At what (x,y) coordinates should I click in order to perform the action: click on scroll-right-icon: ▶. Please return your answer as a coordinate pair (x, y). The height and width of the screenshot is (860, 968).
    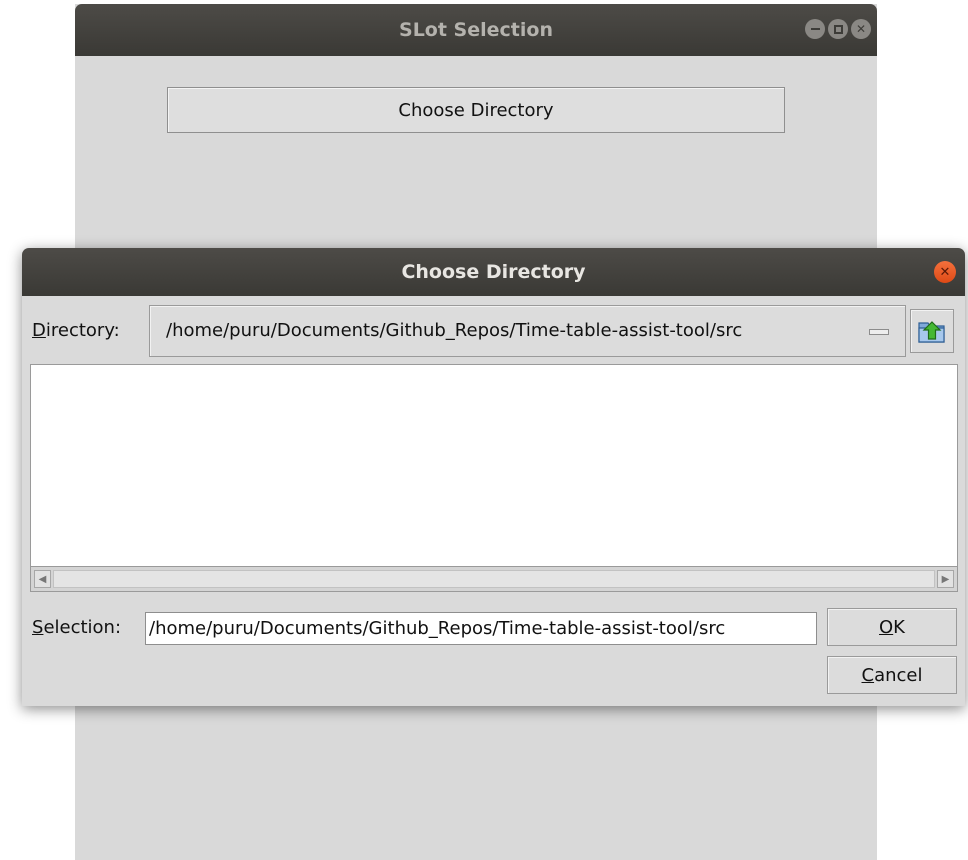
    Looking at the image, I should click on (945, 579).